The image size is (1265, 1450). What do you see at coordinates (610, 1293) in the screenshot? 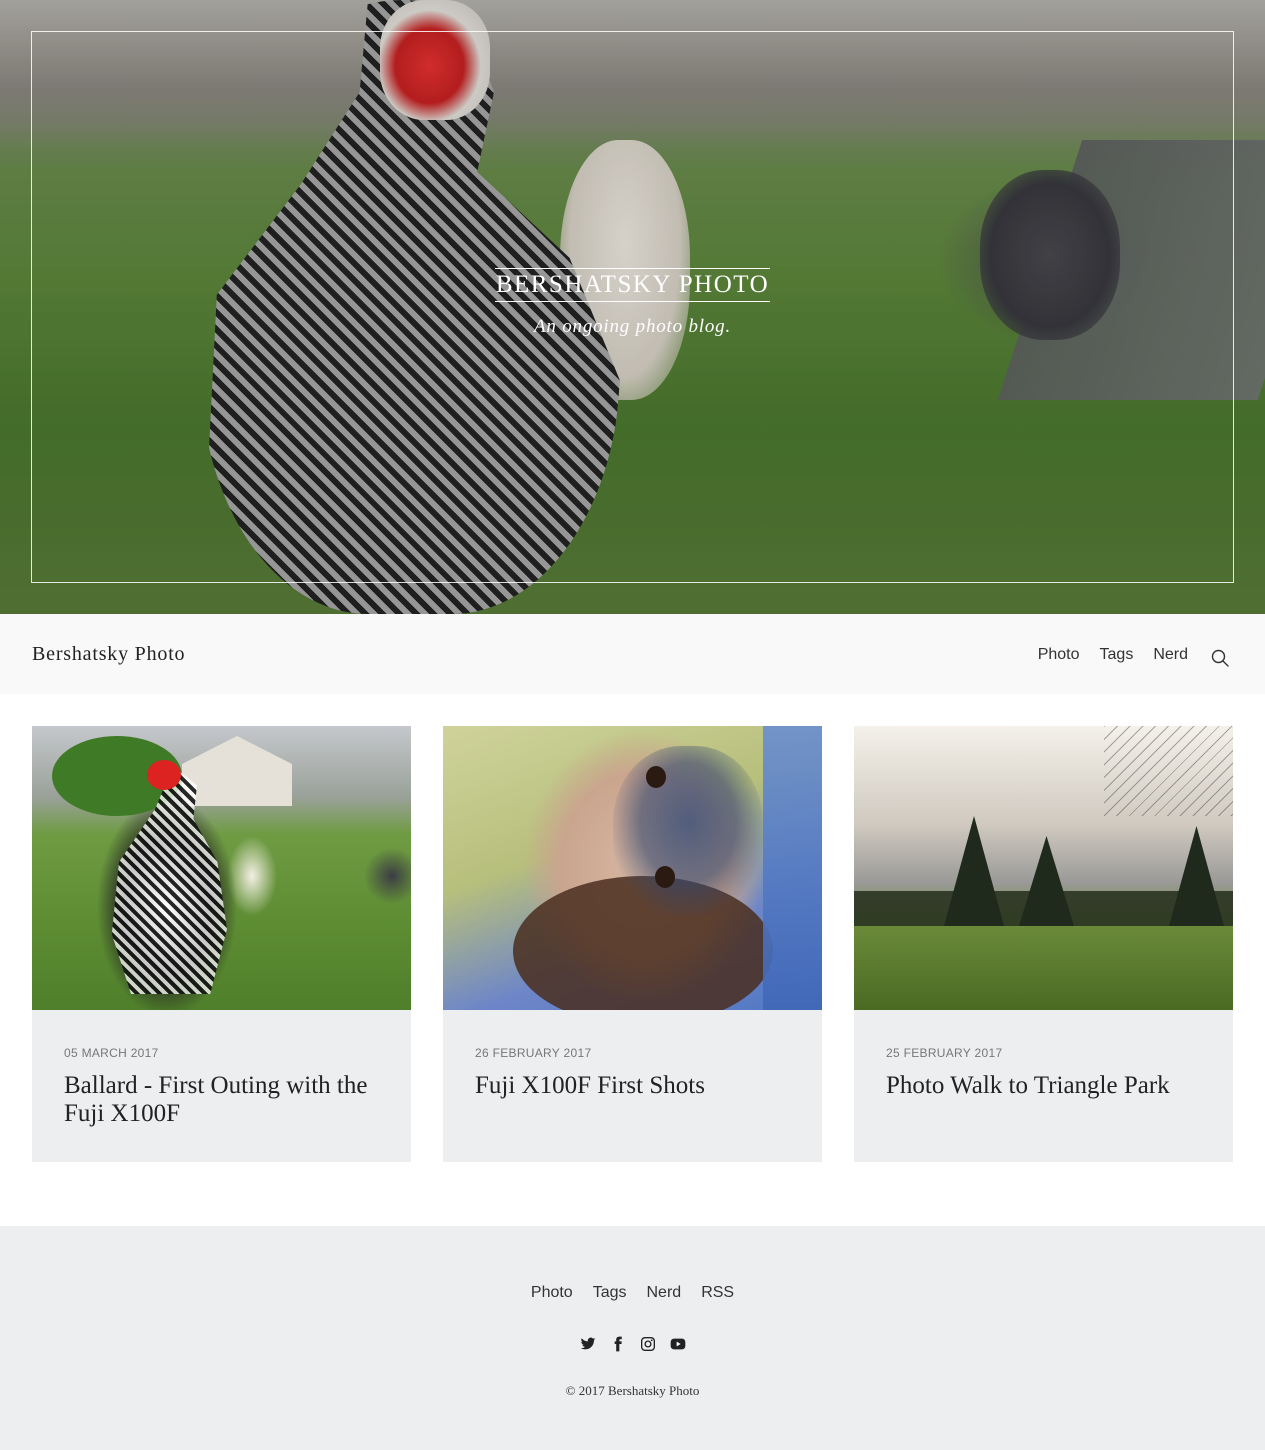
I see `footer-link-tags: Tags` at bounding box center [610, 1293].